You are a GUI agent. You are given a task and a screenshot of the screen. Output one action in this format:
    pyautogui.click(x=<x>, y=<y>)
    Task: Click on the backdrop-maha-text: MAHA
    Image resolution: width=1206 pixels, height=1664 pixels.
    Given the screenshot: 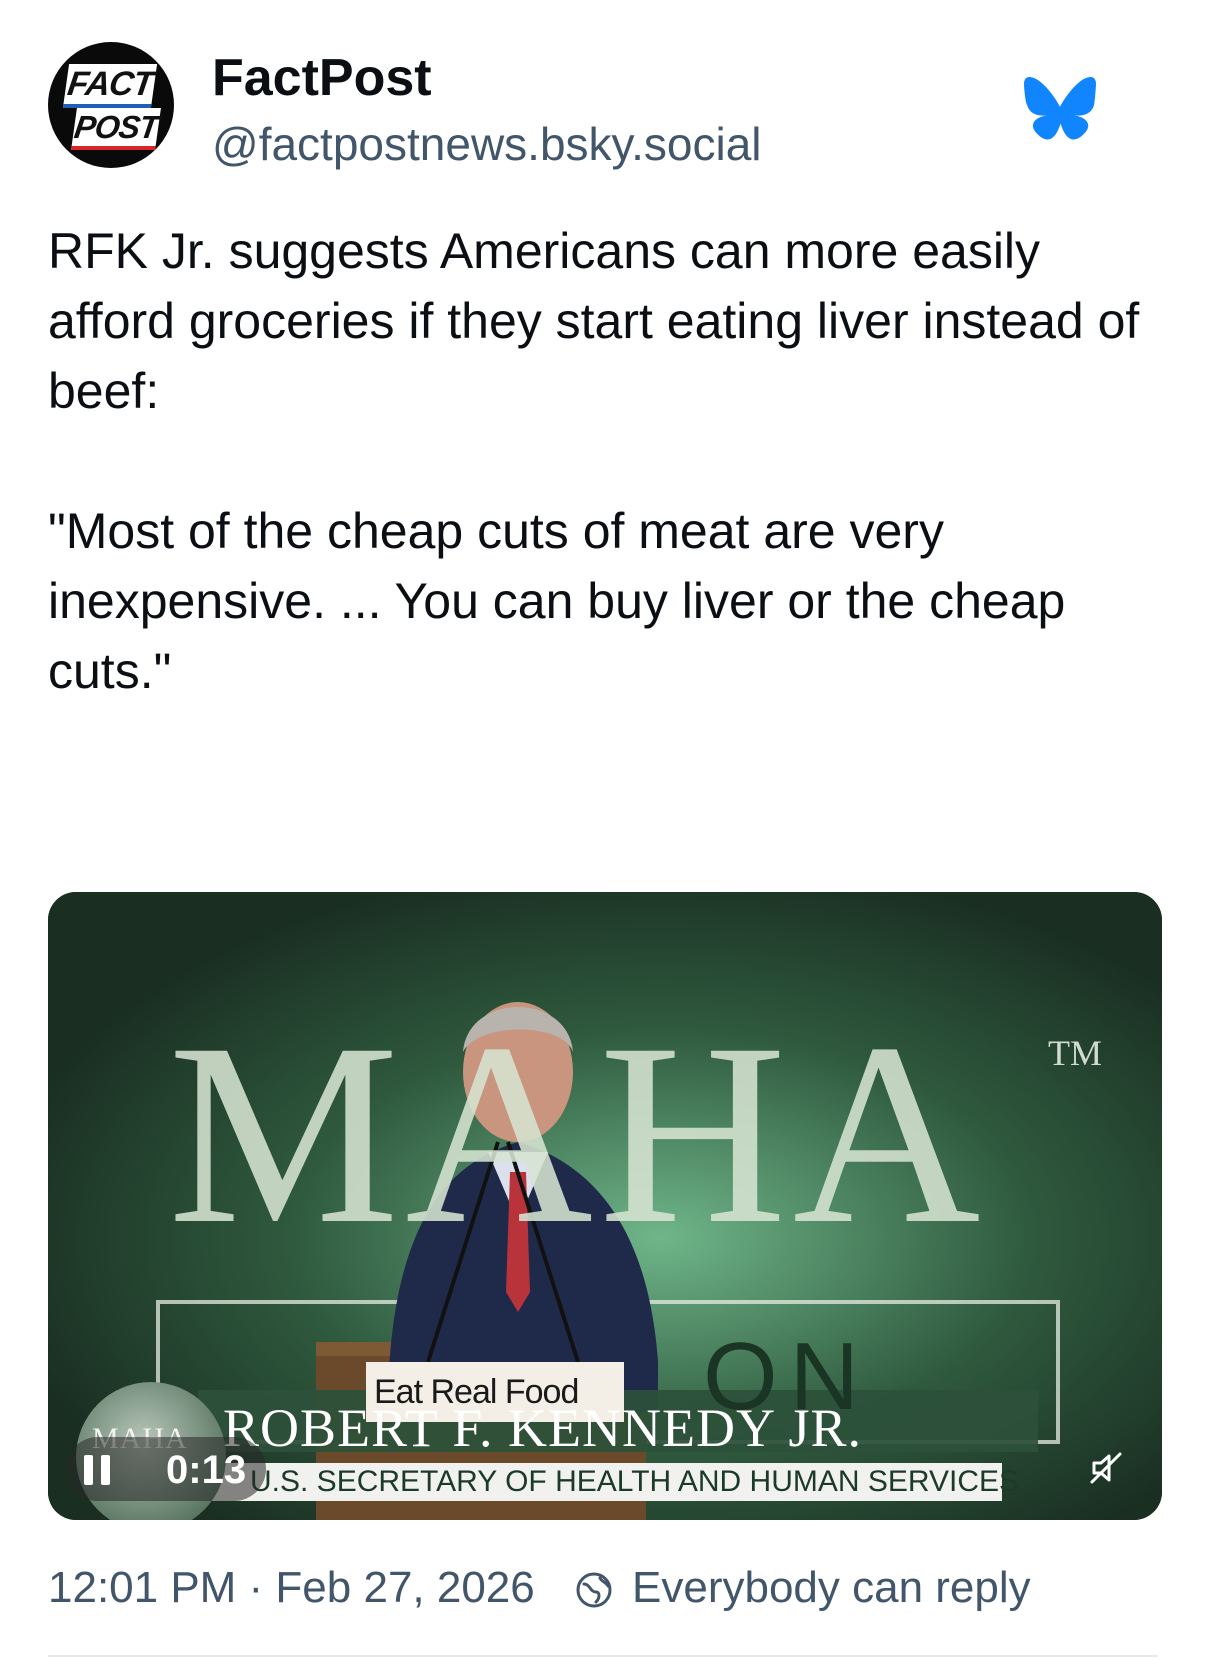 What is the action you would take?
    pyautogui.click(x=577, y=1134)
    